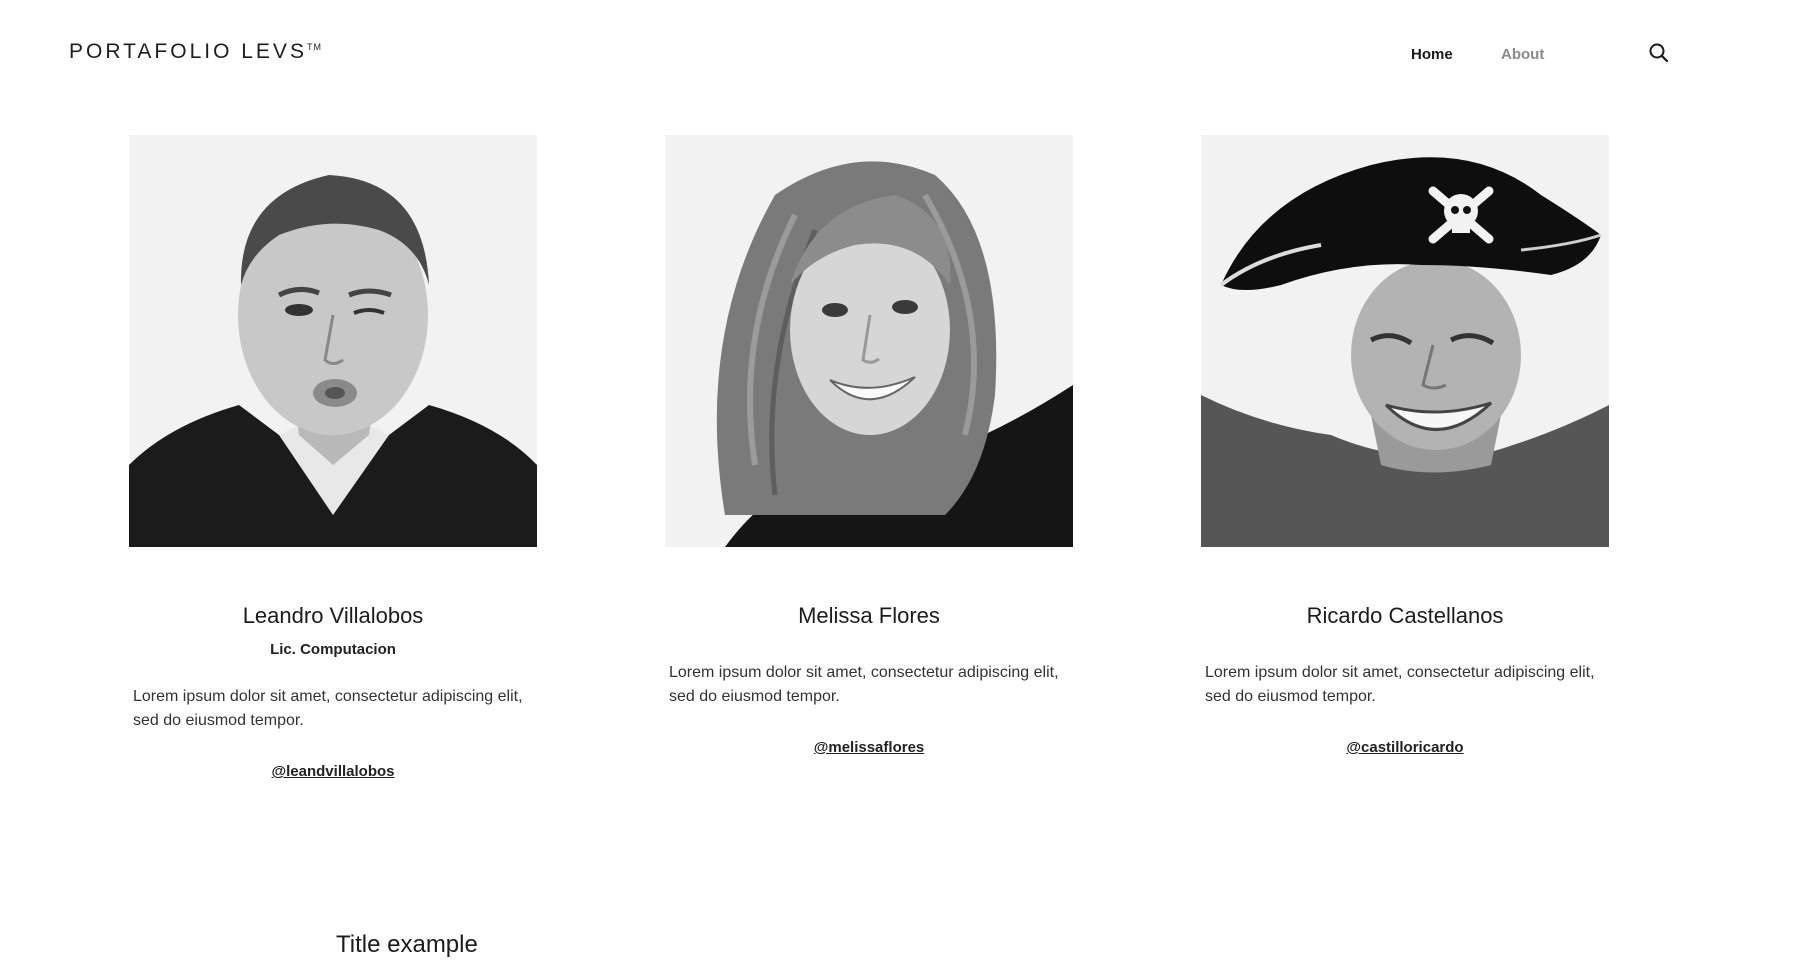 Image resolution: width=1807 pixels, height=968 pixels. Describe the element at coordinates (1522, 54) in the screenshot. I see `nav-about-link: About` at that location.